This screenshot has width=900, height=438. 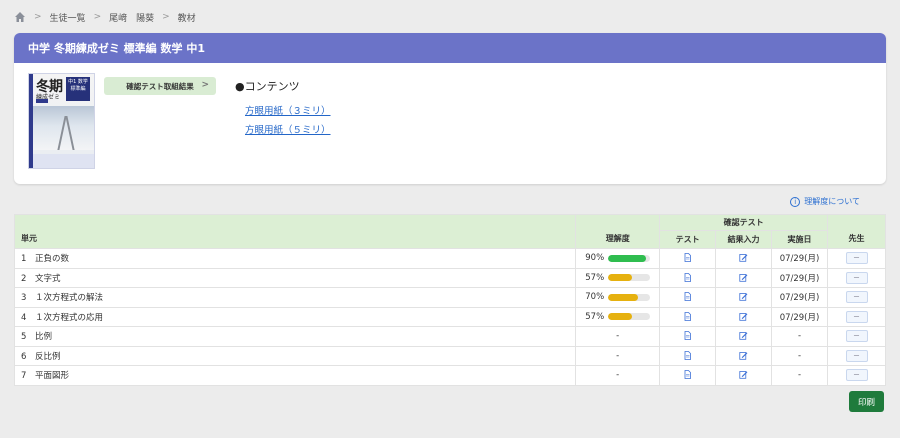 What do you see at coordinates (856, 231) in the screenshot?
I see `header-teacher: 先生` at bounding box center [856, 231].